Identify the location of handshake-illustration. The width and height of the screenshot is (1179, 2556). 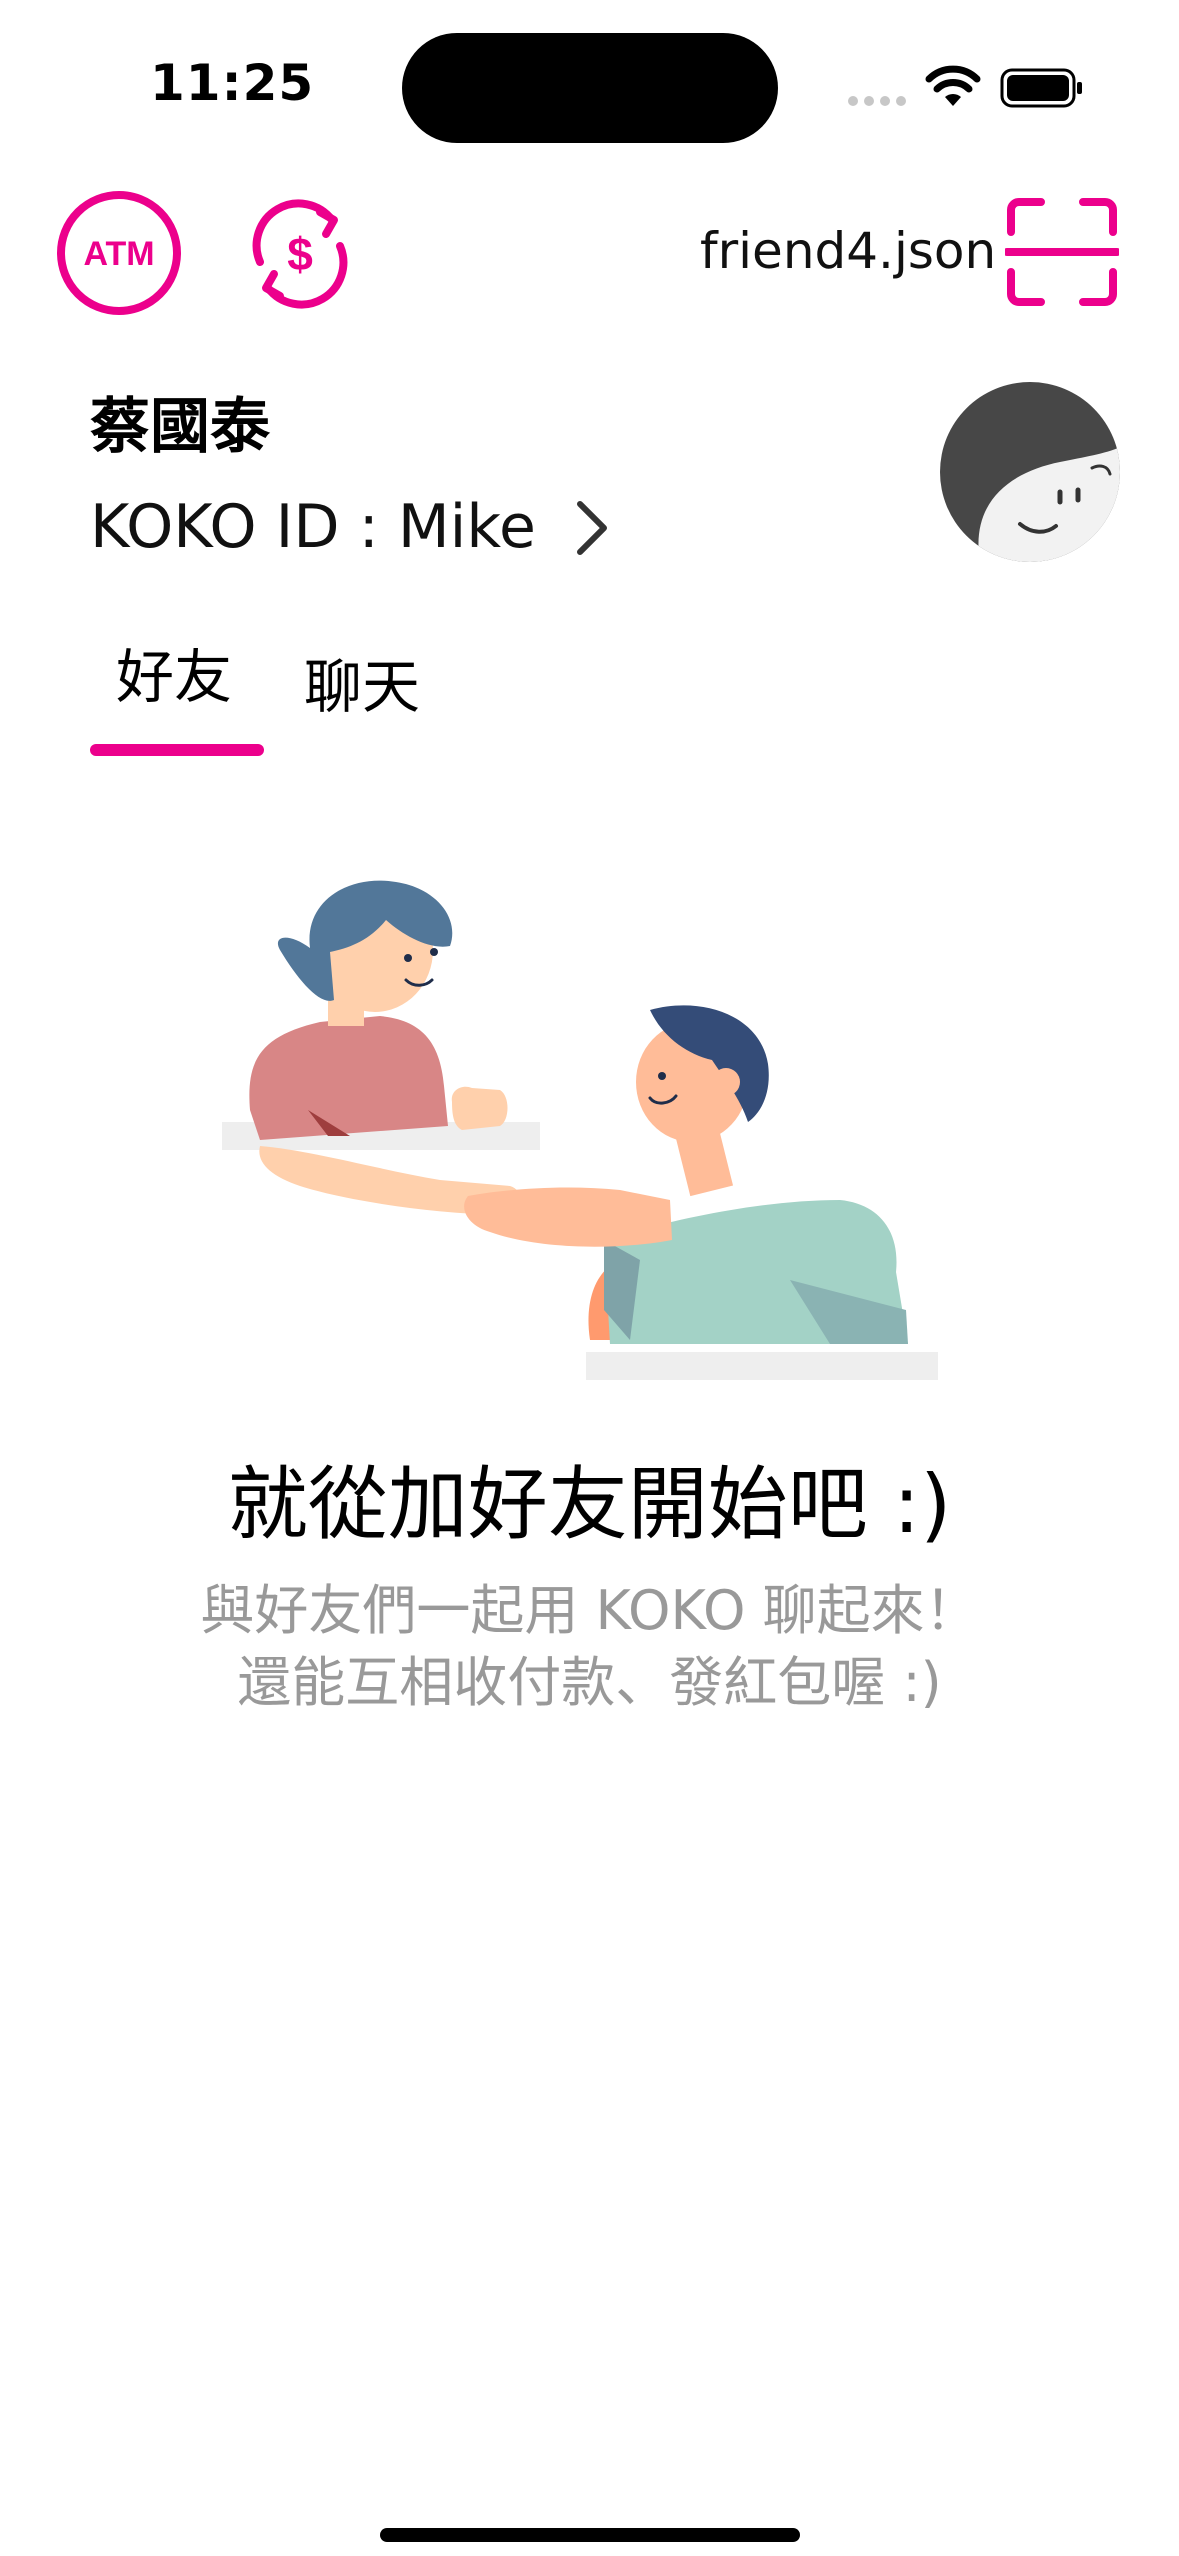
(580, 1130).